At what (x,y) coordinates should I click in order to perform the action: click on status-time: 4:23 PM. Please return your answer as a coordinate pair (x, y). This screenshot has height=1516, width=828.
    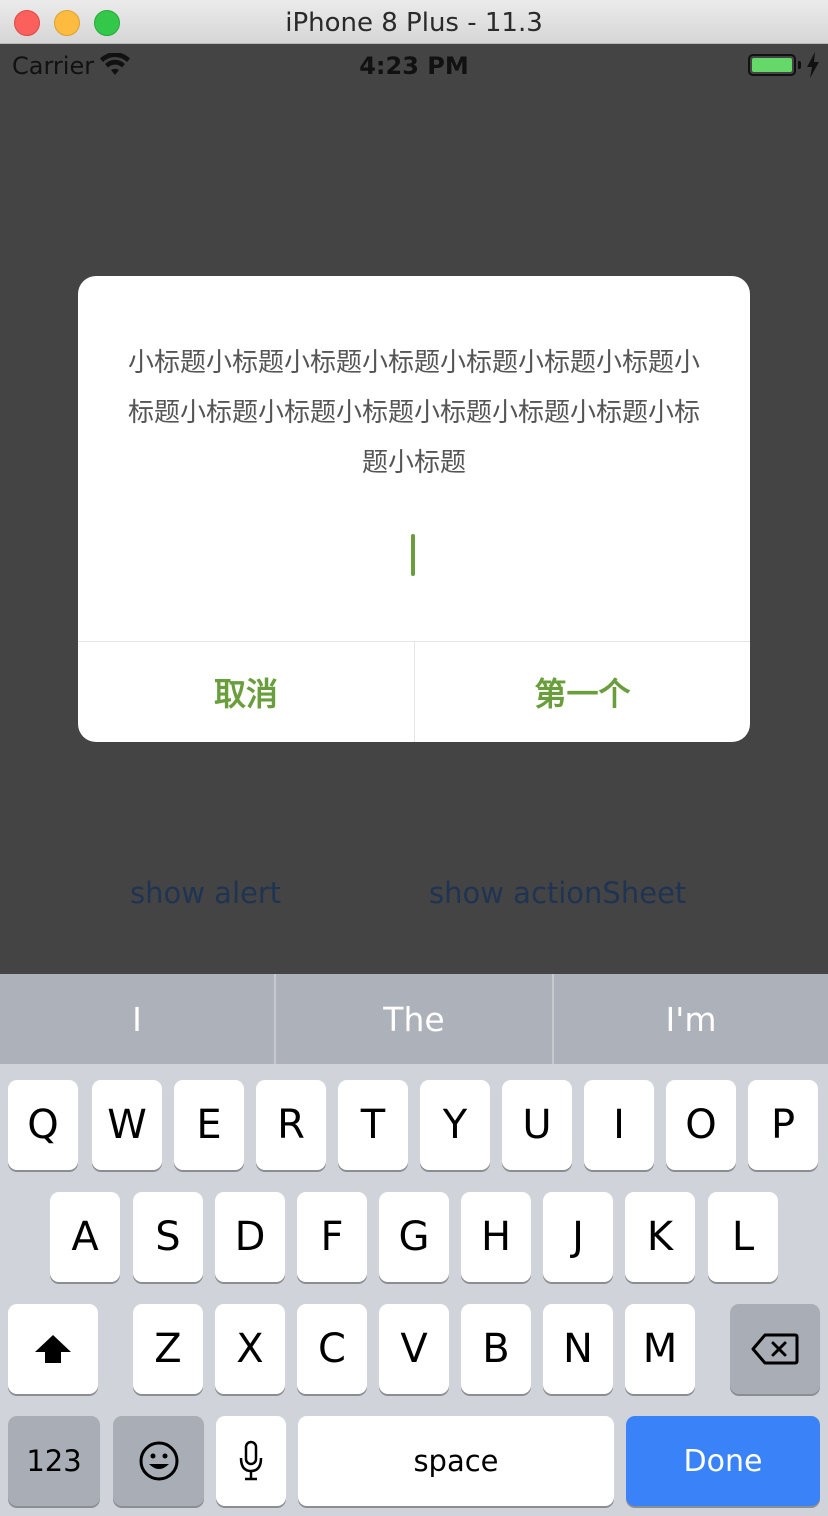
    Looking at the image, I should click on (414, 66).